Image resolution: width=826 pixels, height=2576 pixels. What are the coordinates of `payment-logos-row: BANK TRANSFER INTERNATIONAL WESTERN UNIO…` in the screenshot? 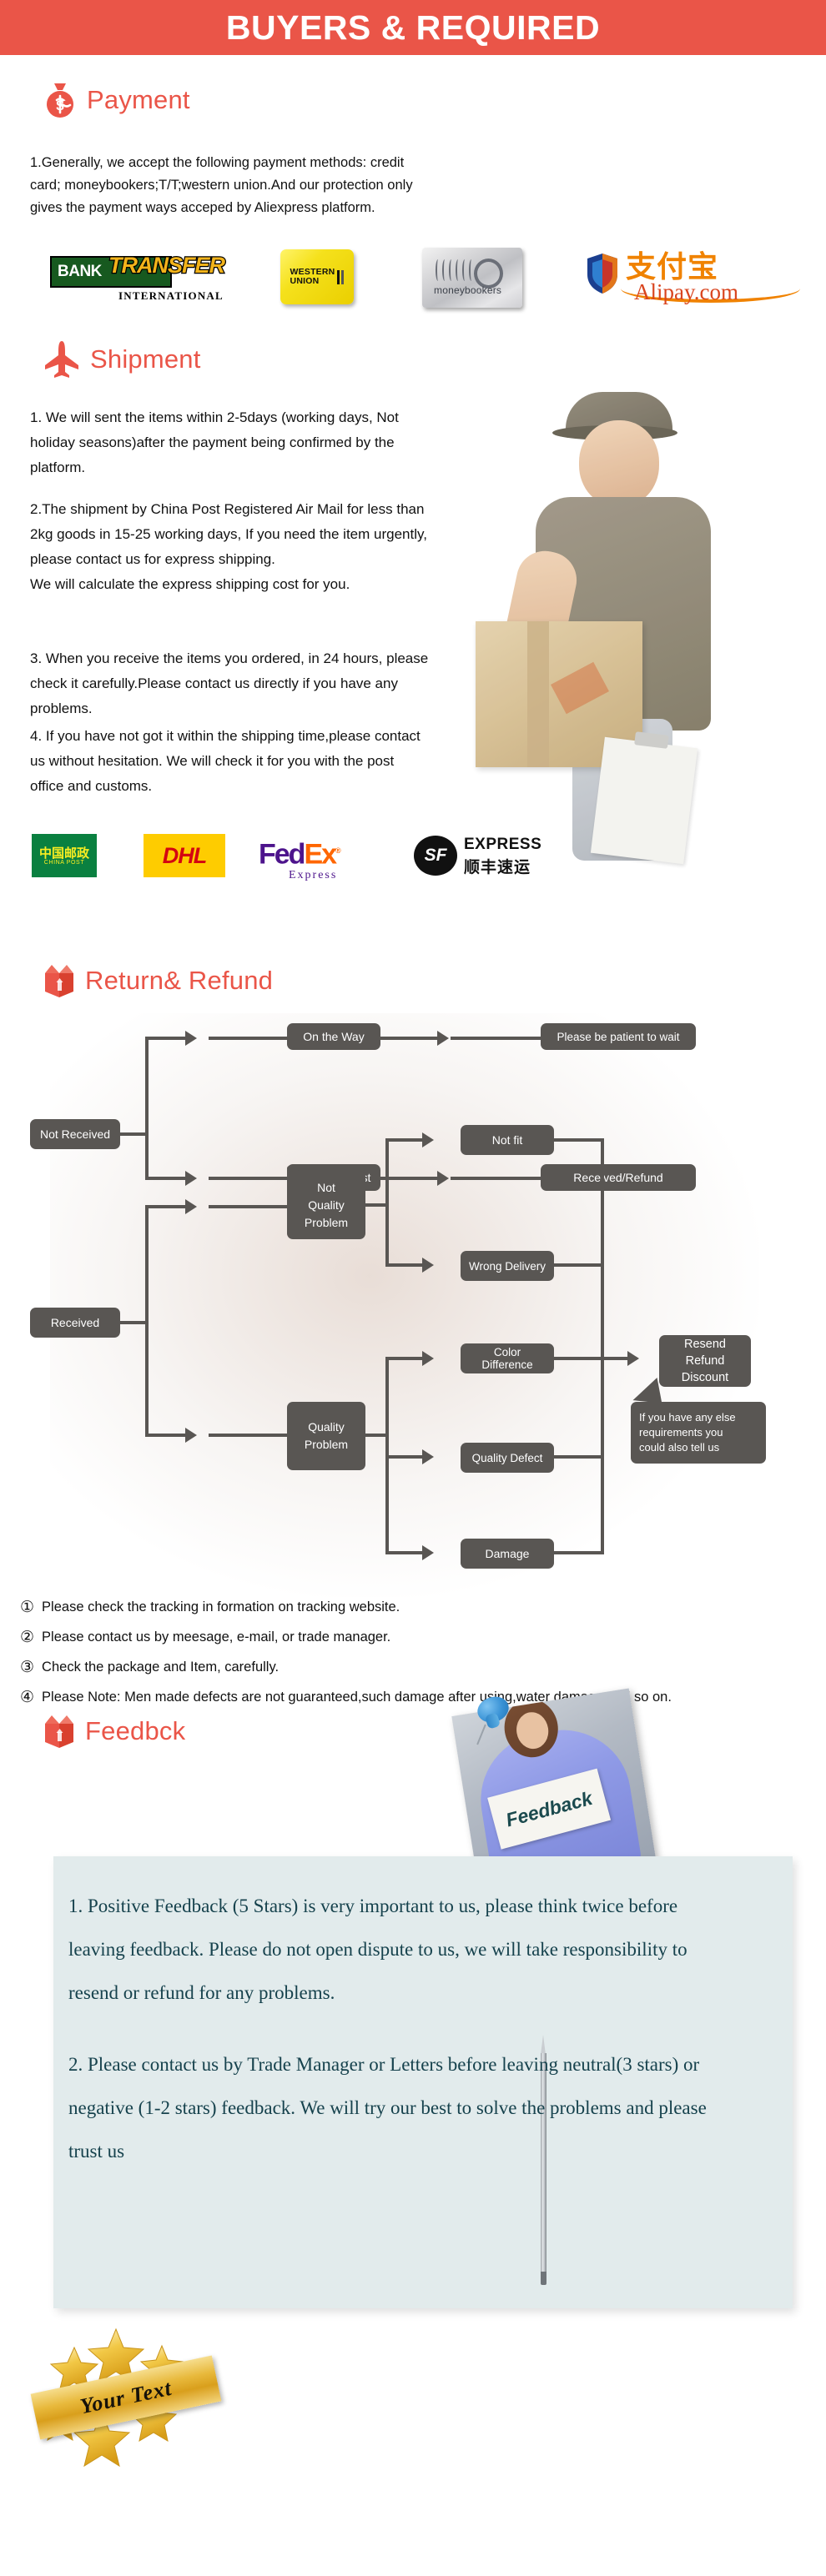 It's located at (422, 278).